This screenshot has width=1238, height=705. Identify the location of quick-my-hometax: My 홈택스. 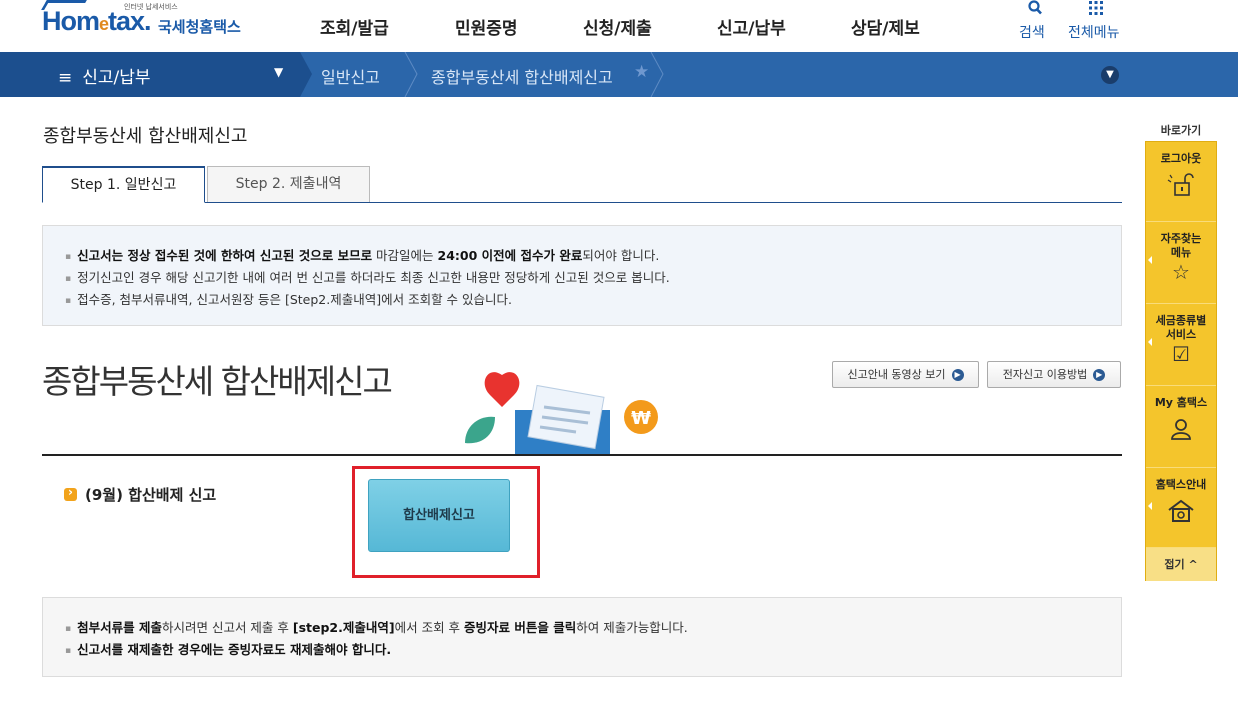
(1181, 427).